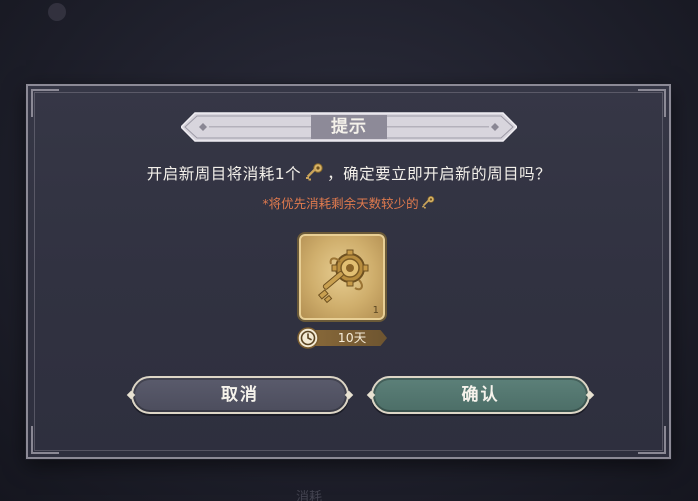 The height and width of the screenshot is (501, 698). I want to click on duration-text: 10天, so click(352, 337).